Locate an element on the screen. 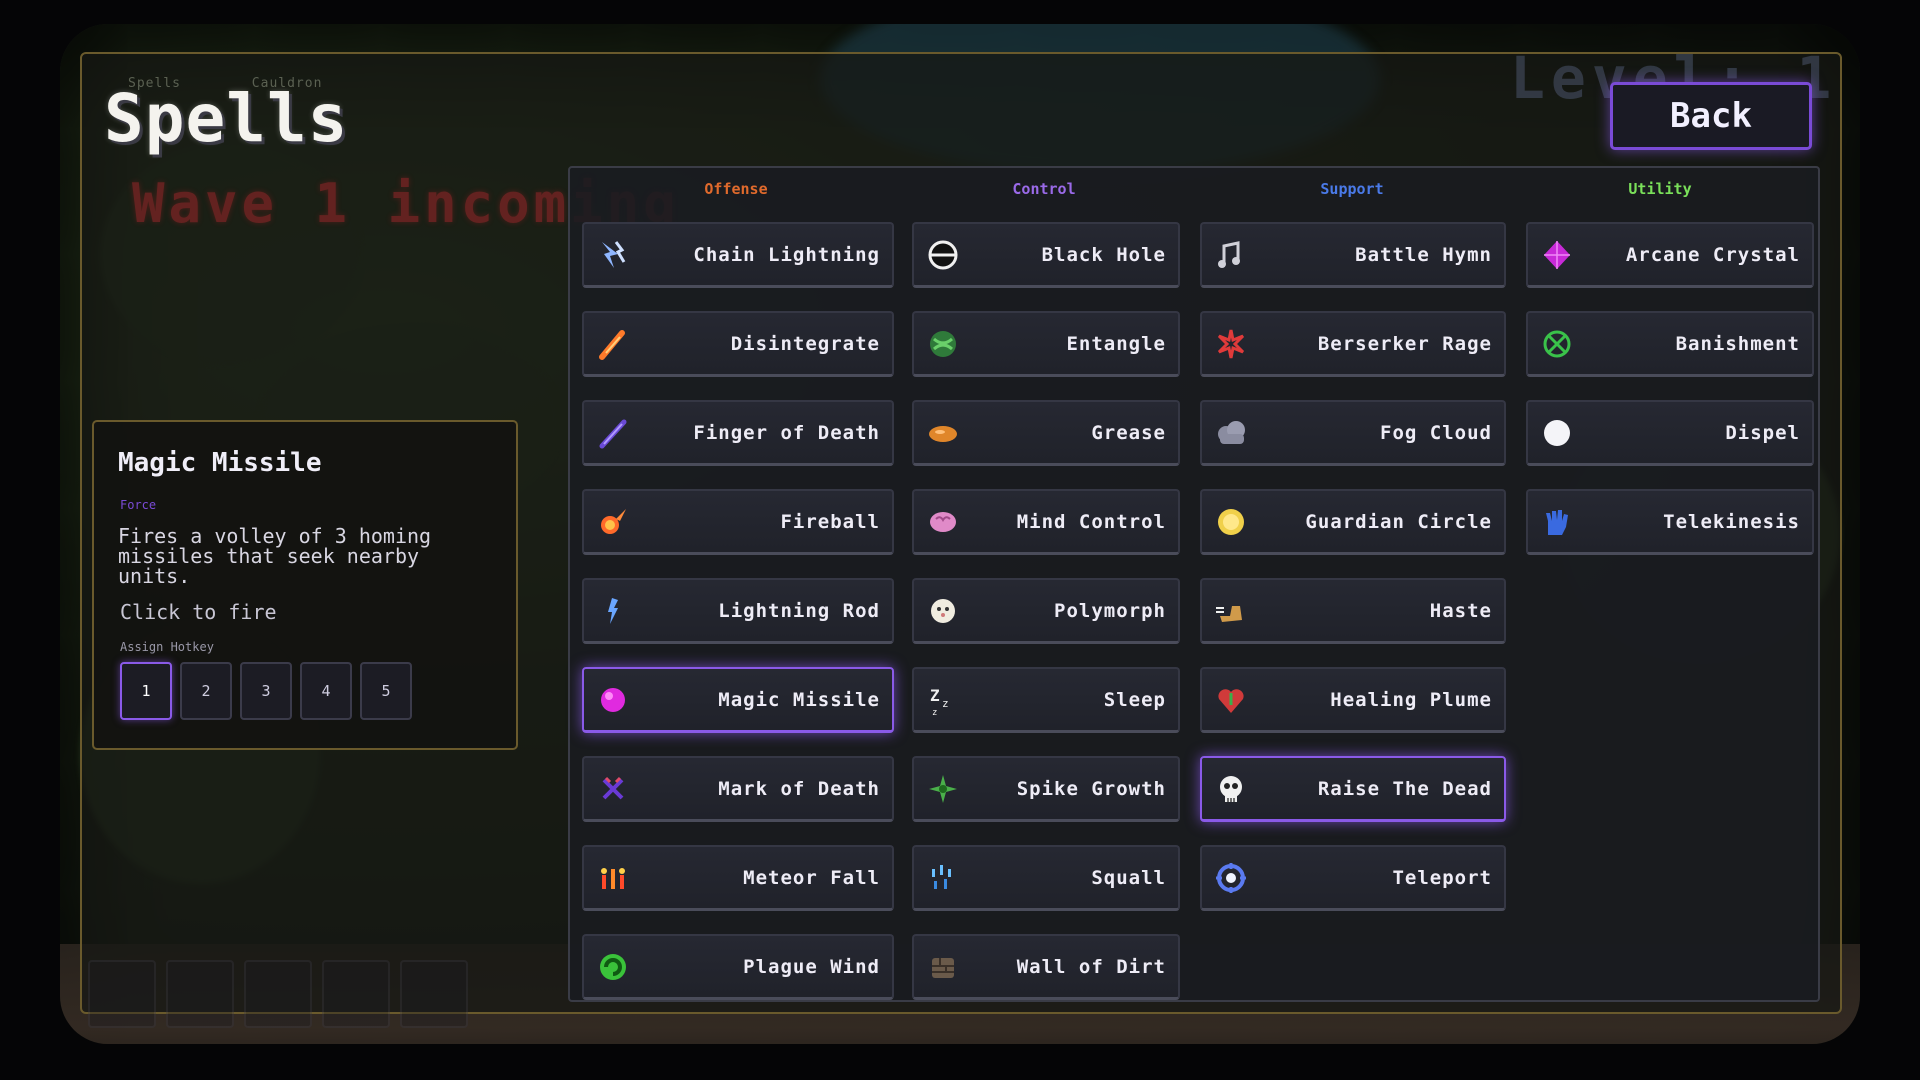 The height and width of the screenshot is (1080, 1920). spell-label: Guardian Circle is located at coordinates (1398, 521).